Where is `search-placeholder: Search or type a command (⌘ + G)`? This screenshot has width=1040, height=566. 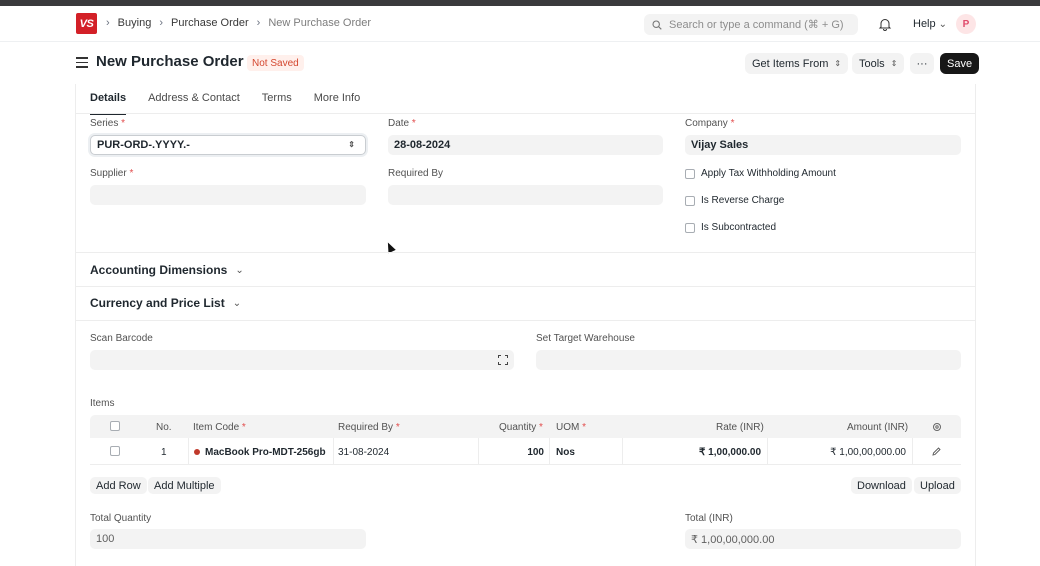 search-placeholder: Search or type a command (⌘ + G) is located at coordinates (756, 25).